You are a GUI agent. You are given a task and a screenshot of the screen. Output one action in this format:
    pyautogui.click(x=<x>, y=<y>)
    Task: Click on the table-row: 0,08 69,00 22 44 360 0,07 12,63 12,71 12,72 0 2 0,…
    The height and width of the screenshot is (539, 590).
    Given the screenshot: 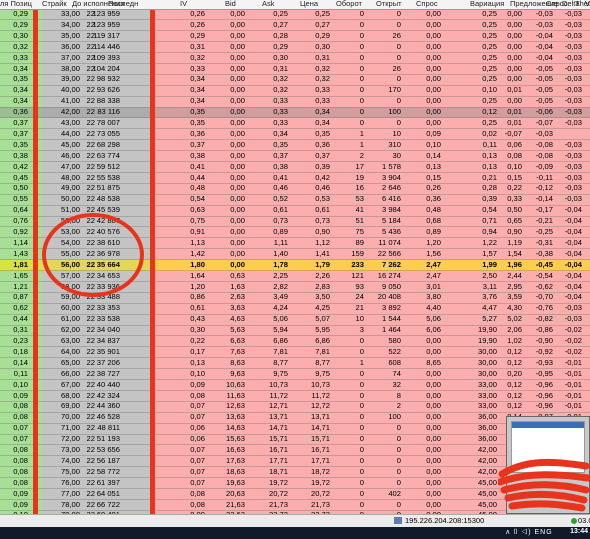 What is the action you would take?
    pyautogui.click(x=295, y=407)
    